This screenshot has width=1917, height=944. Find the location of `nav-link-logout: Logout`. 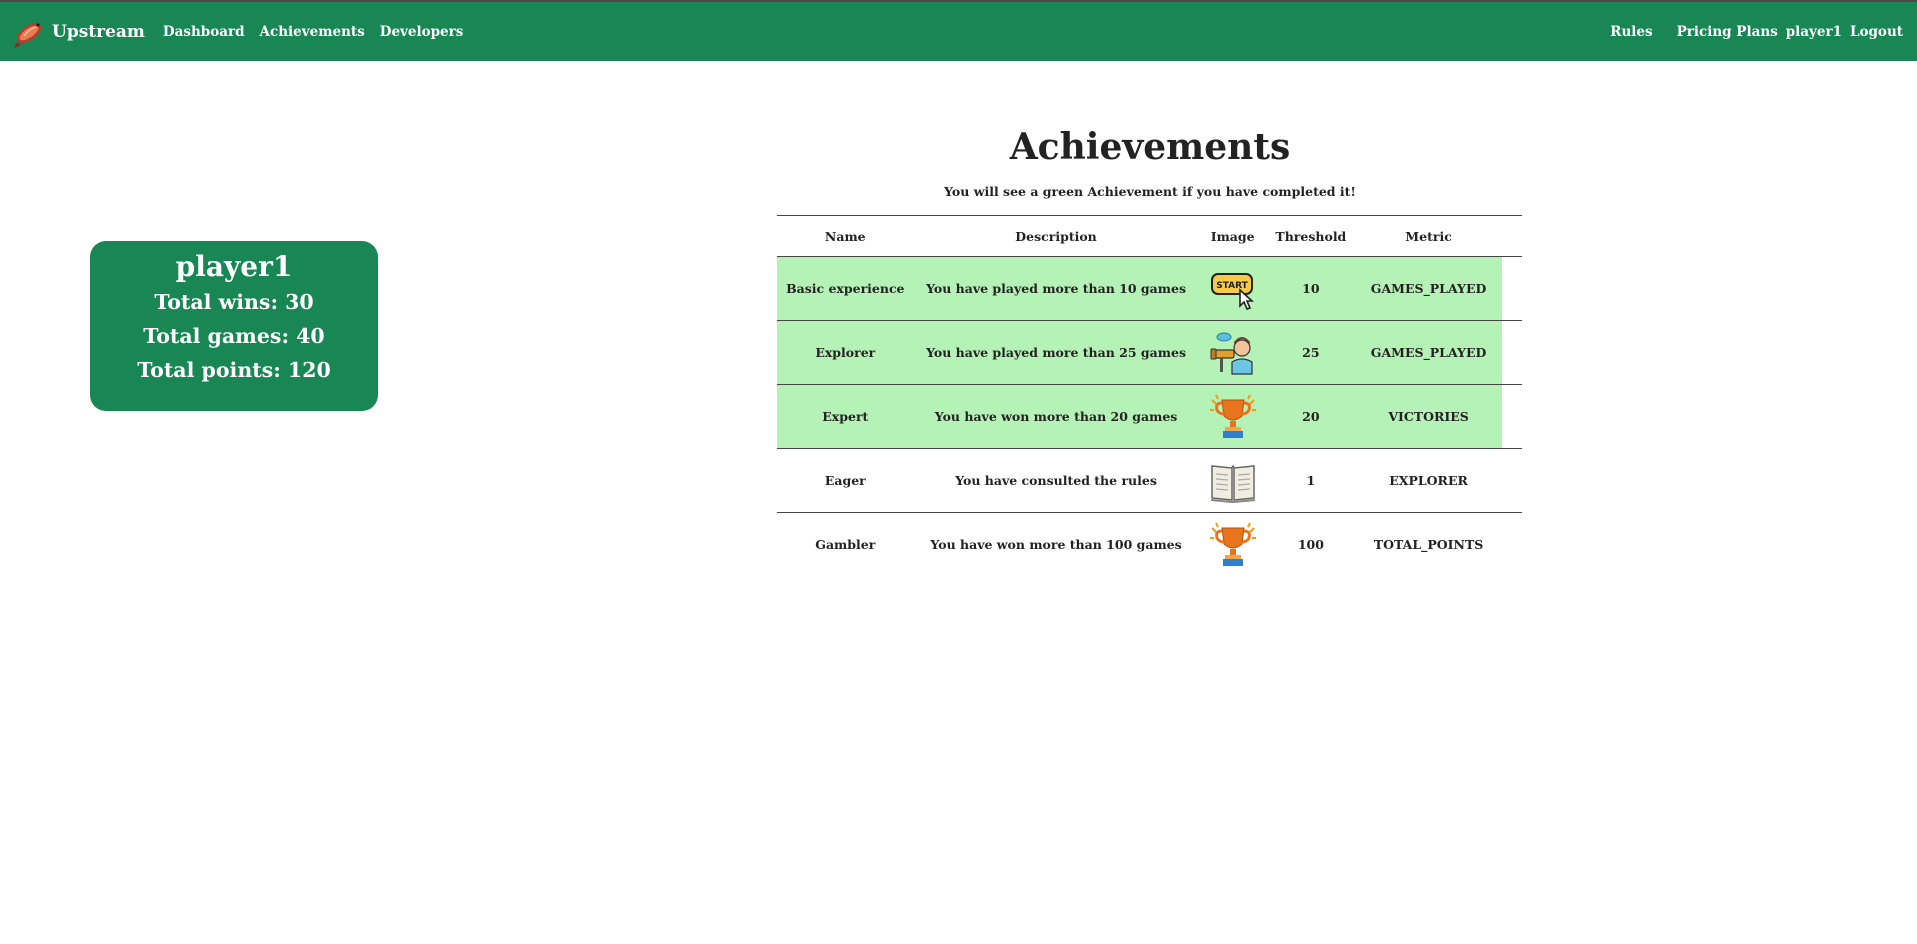

nav-link-logout: Logout is located at coordinates (1876, 32).